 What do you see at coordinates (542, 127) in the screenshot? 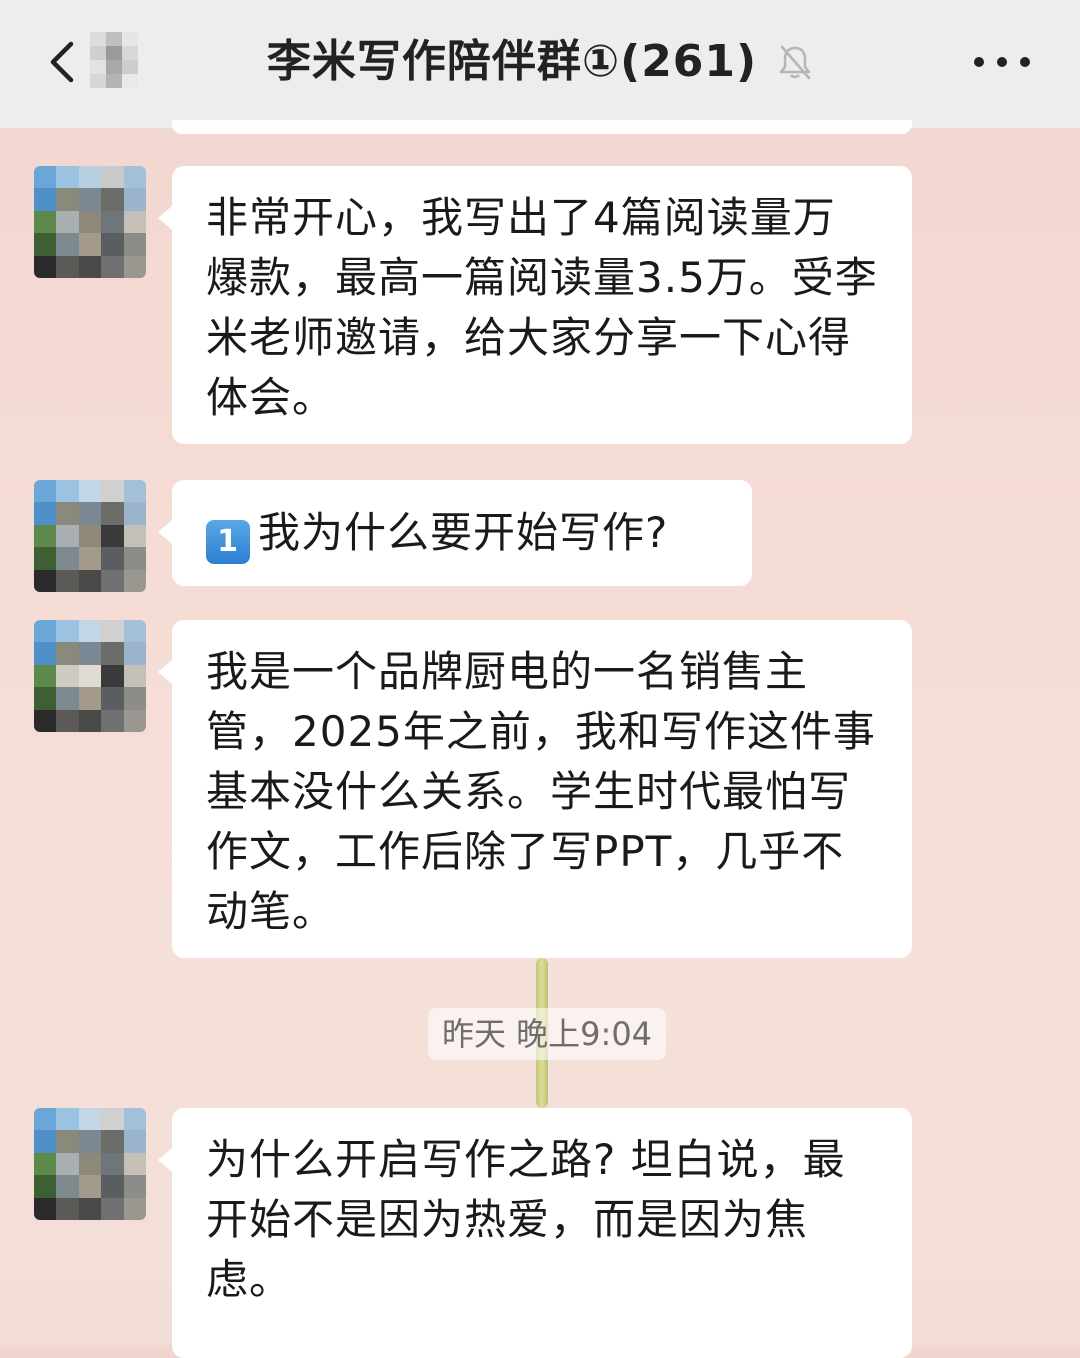
I see `previous-message-bubble-edge` at bounding box center [542, 127].